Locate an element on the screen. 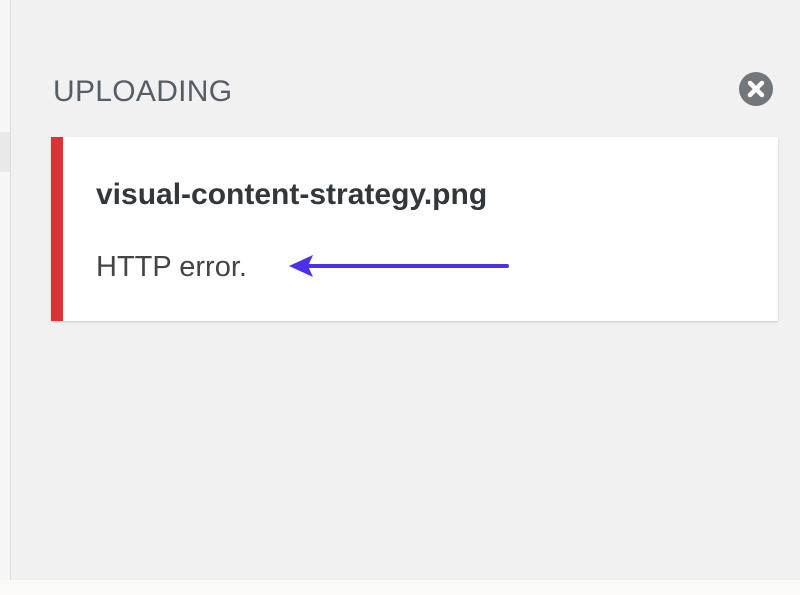 Image resolution: width=800 pixels, height=595 pixels. left-arrow-icon is located at coordinates (399, 266).